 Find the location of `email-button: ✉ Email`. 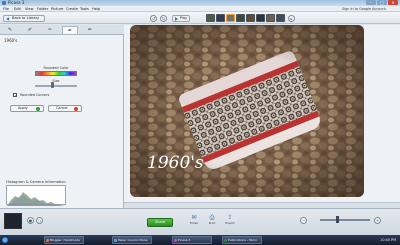

email-button: ✉ Email is located at coordinates (194, 219).